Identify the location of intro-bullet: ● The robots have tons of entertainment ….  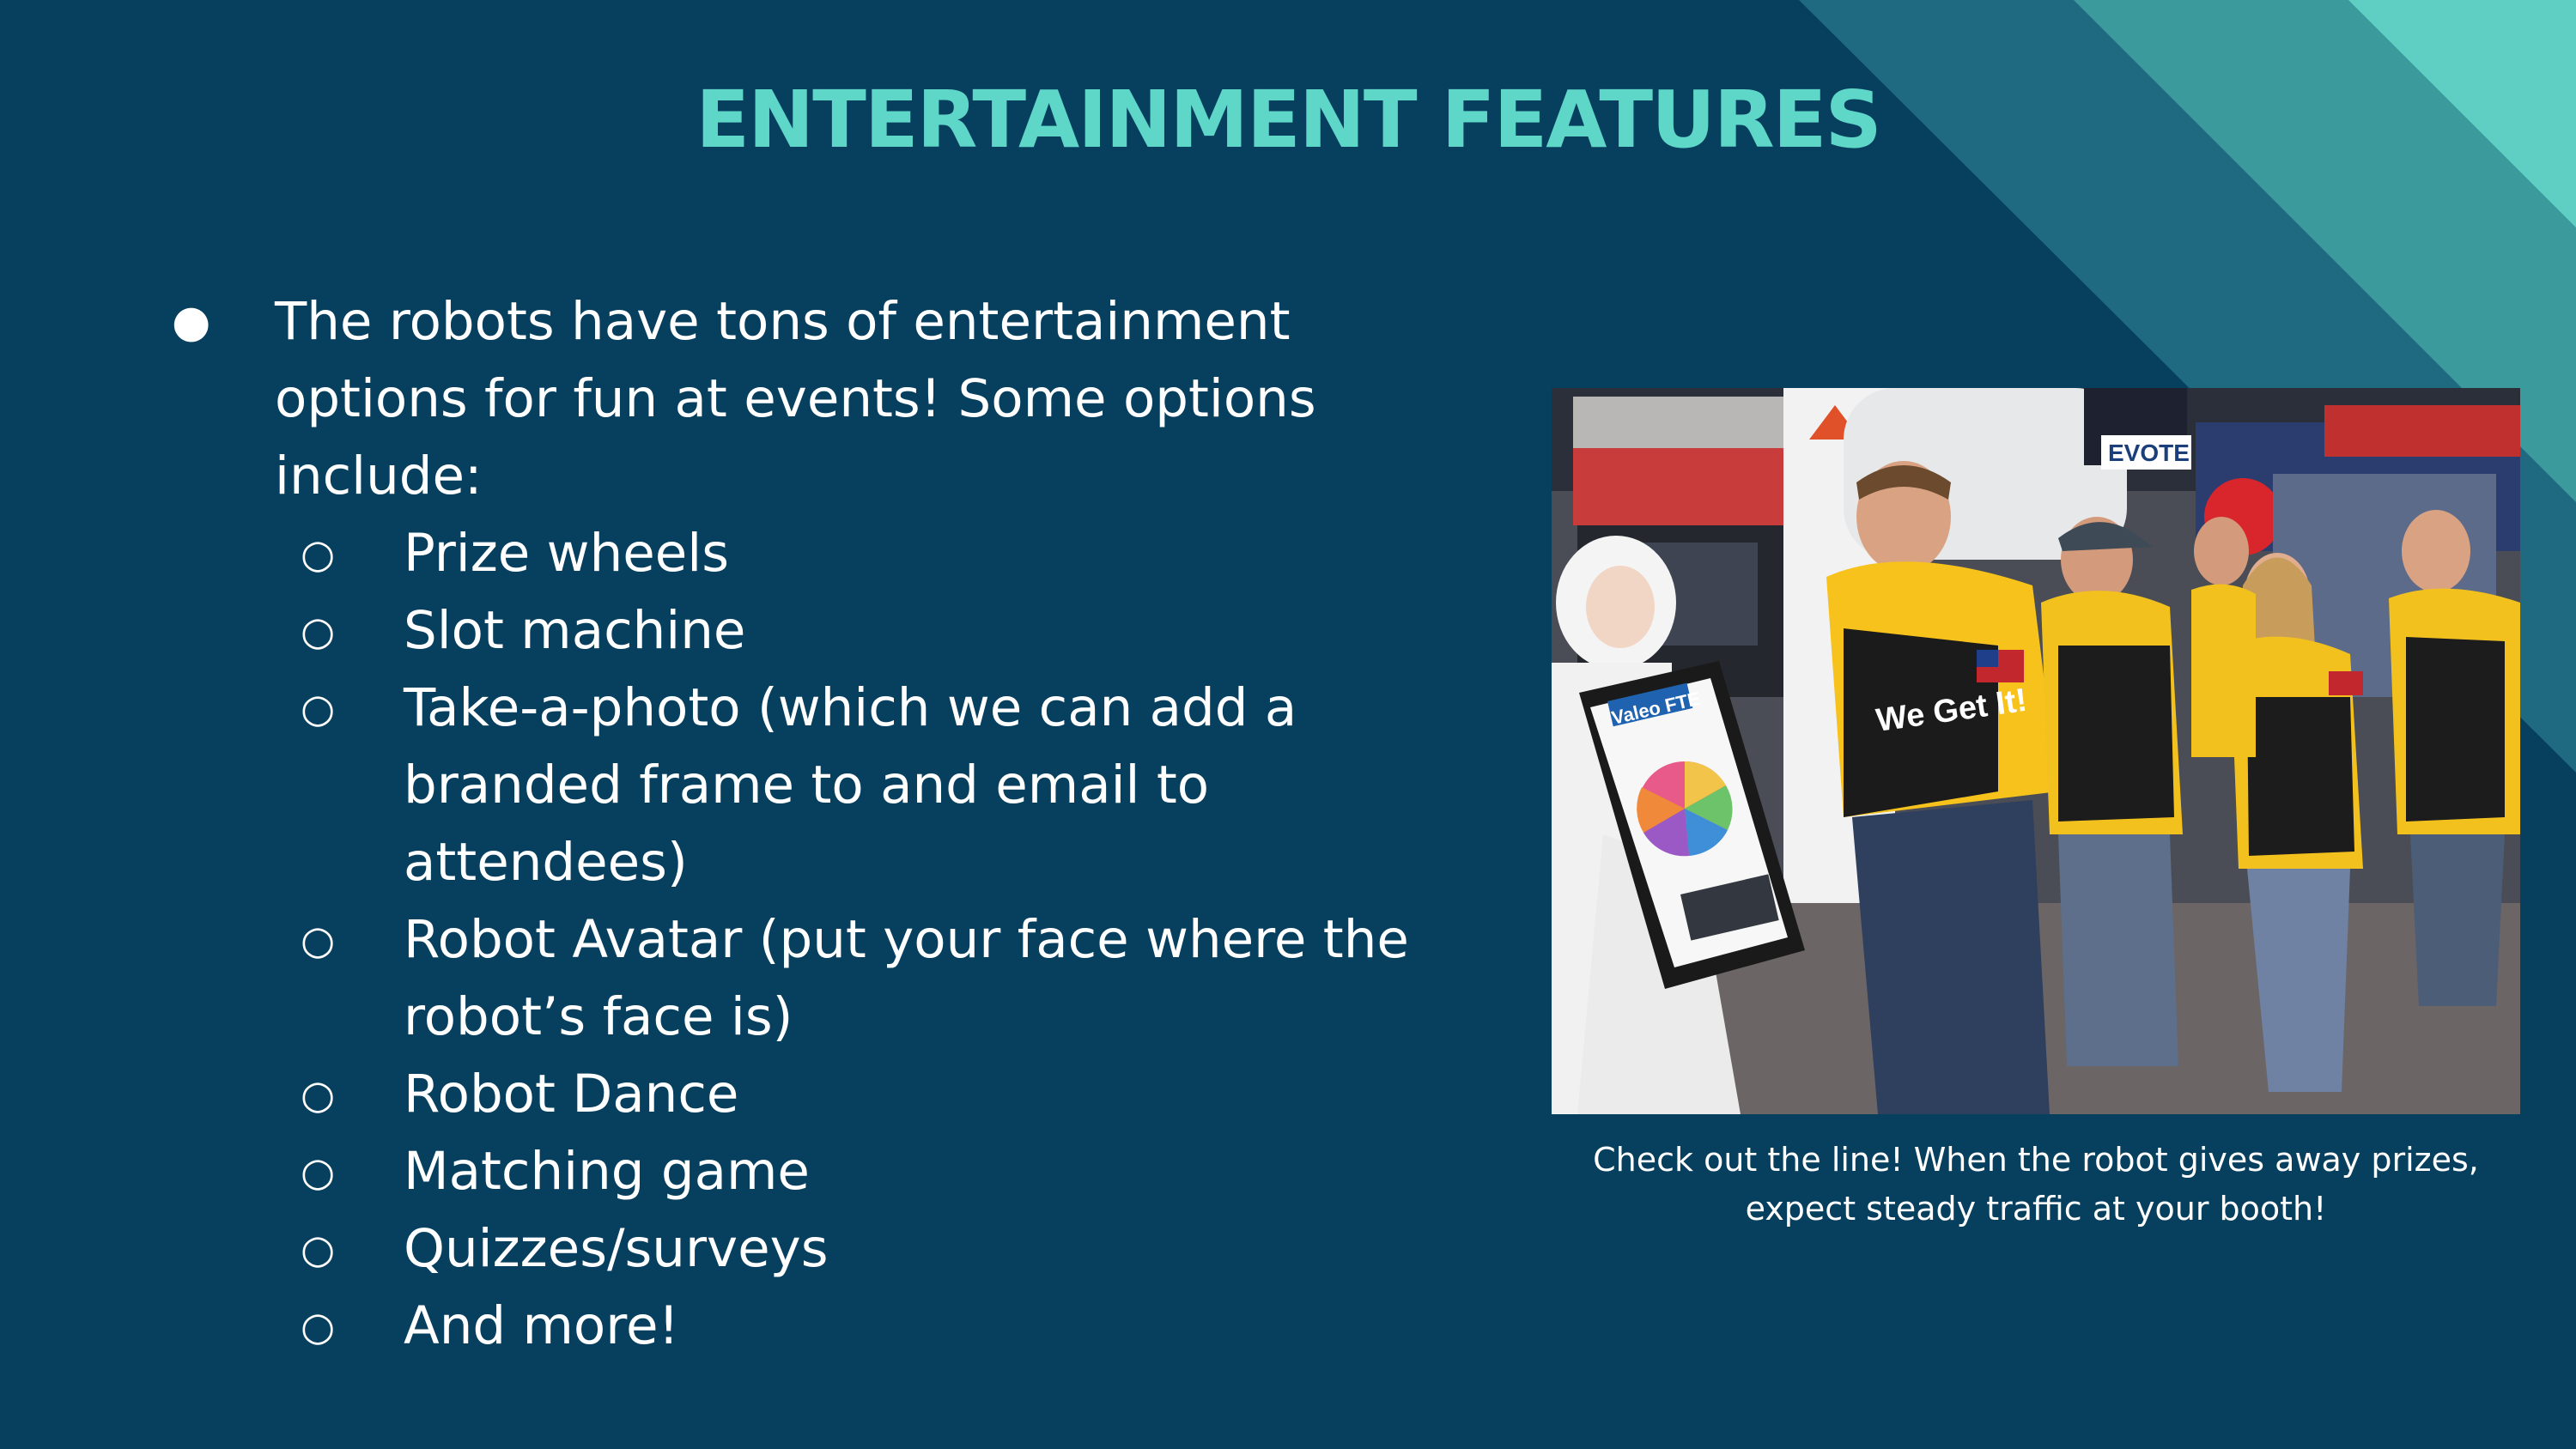
(807, 399).